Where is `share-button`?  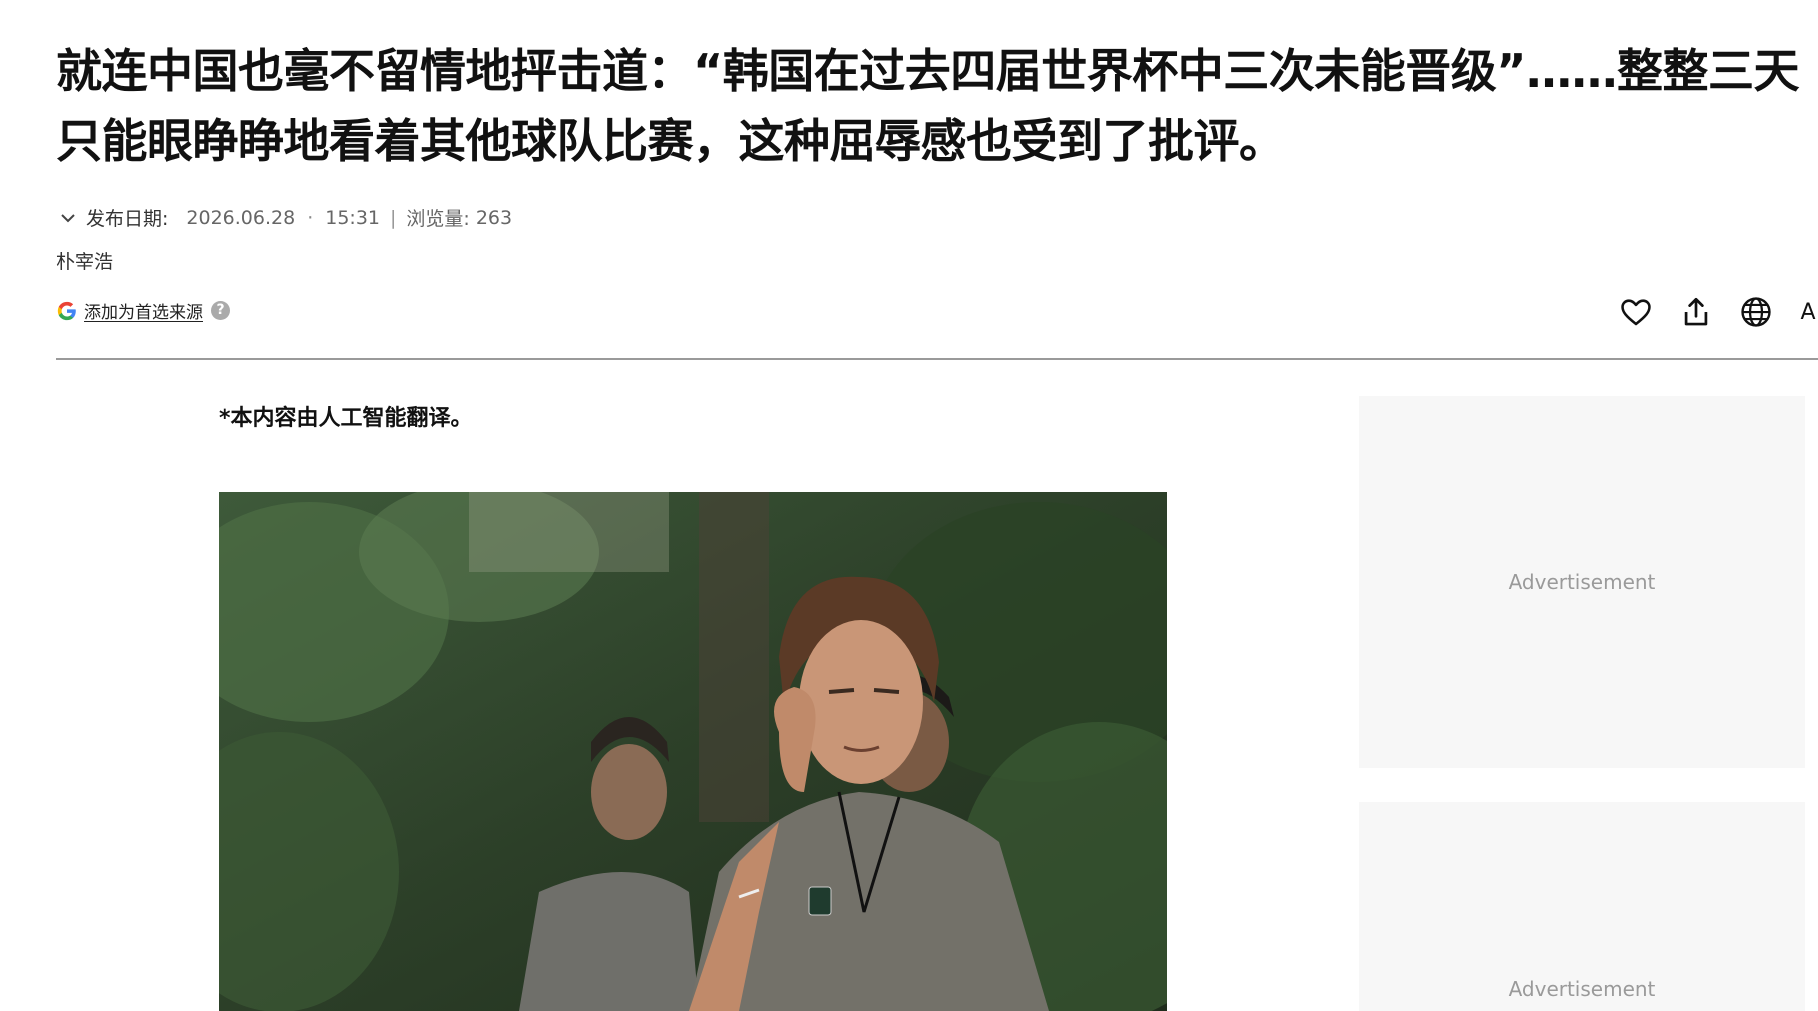
share-button is located at coordinates (1696, 312).